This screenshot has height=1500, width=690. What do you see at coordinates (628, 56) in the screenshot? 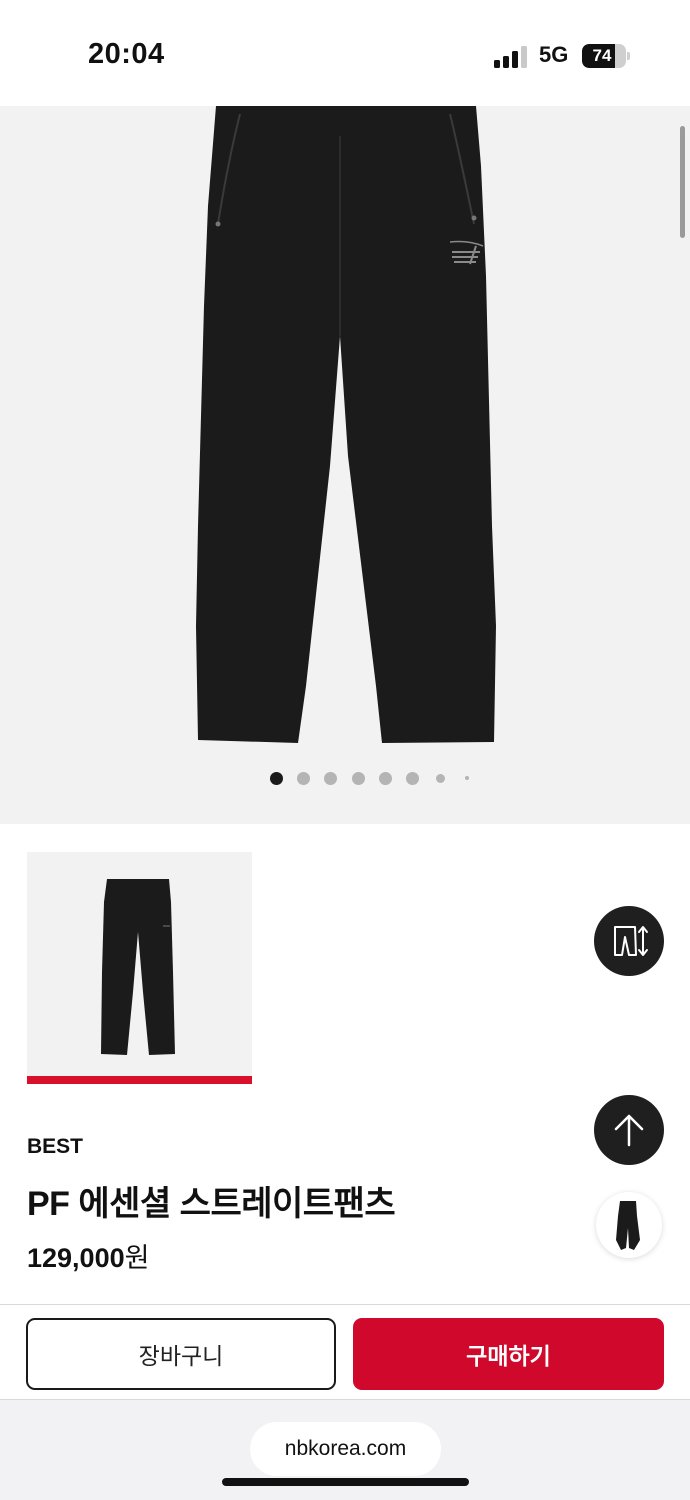
I see `battery-tip` at bounding box center [628, 56].